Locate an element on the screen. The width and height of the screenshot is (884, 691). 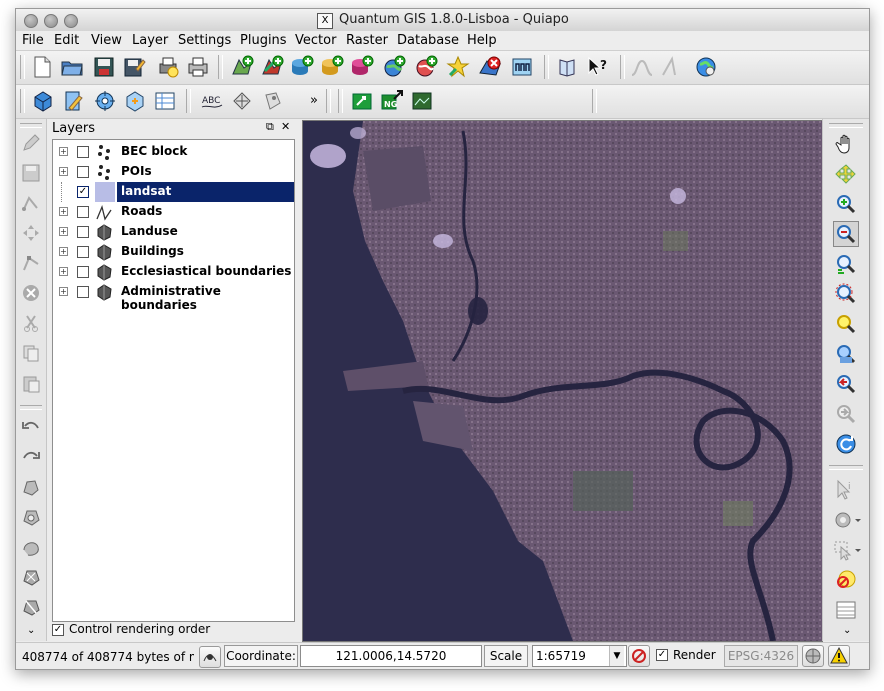
move-label-icon is located at coordinates (242, 101).